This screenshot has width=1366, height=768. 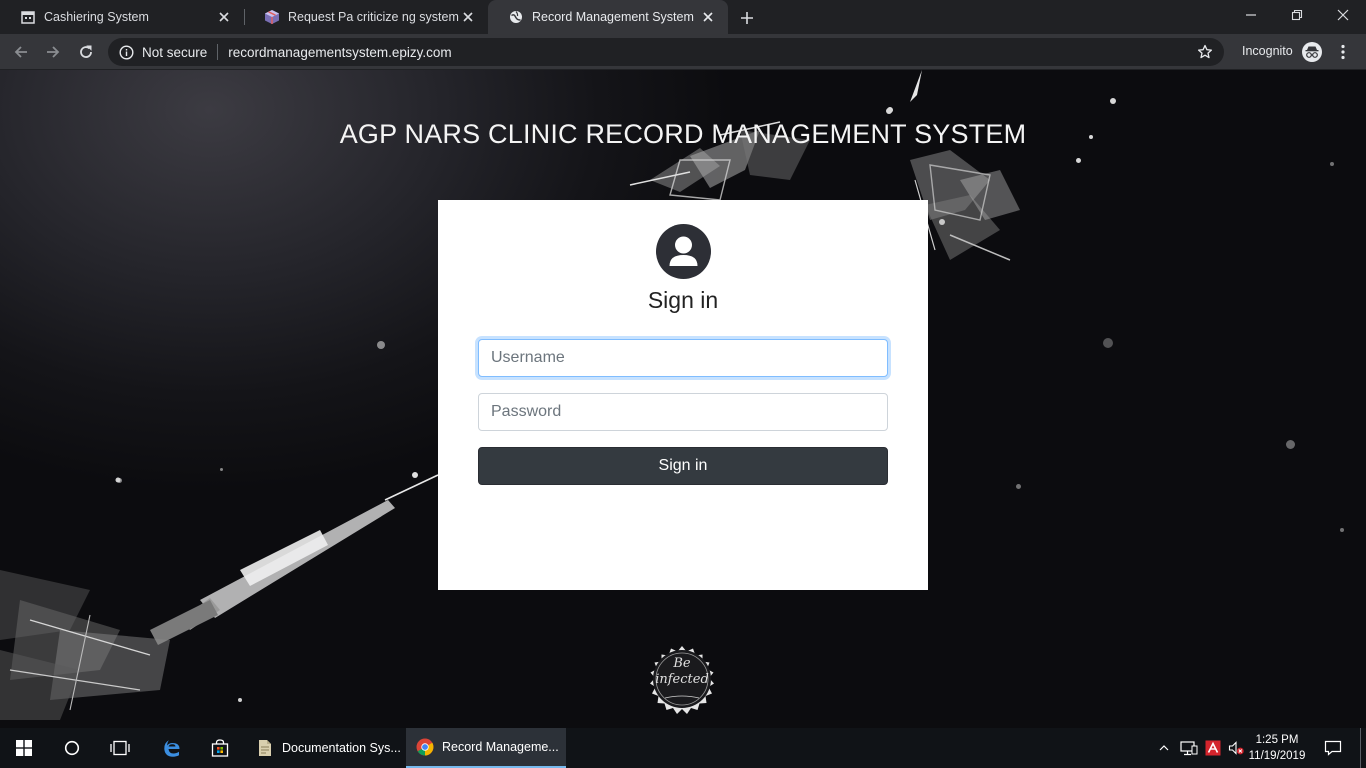 I want to click on tab-label: Record Management System, so click(x=613, y=17).